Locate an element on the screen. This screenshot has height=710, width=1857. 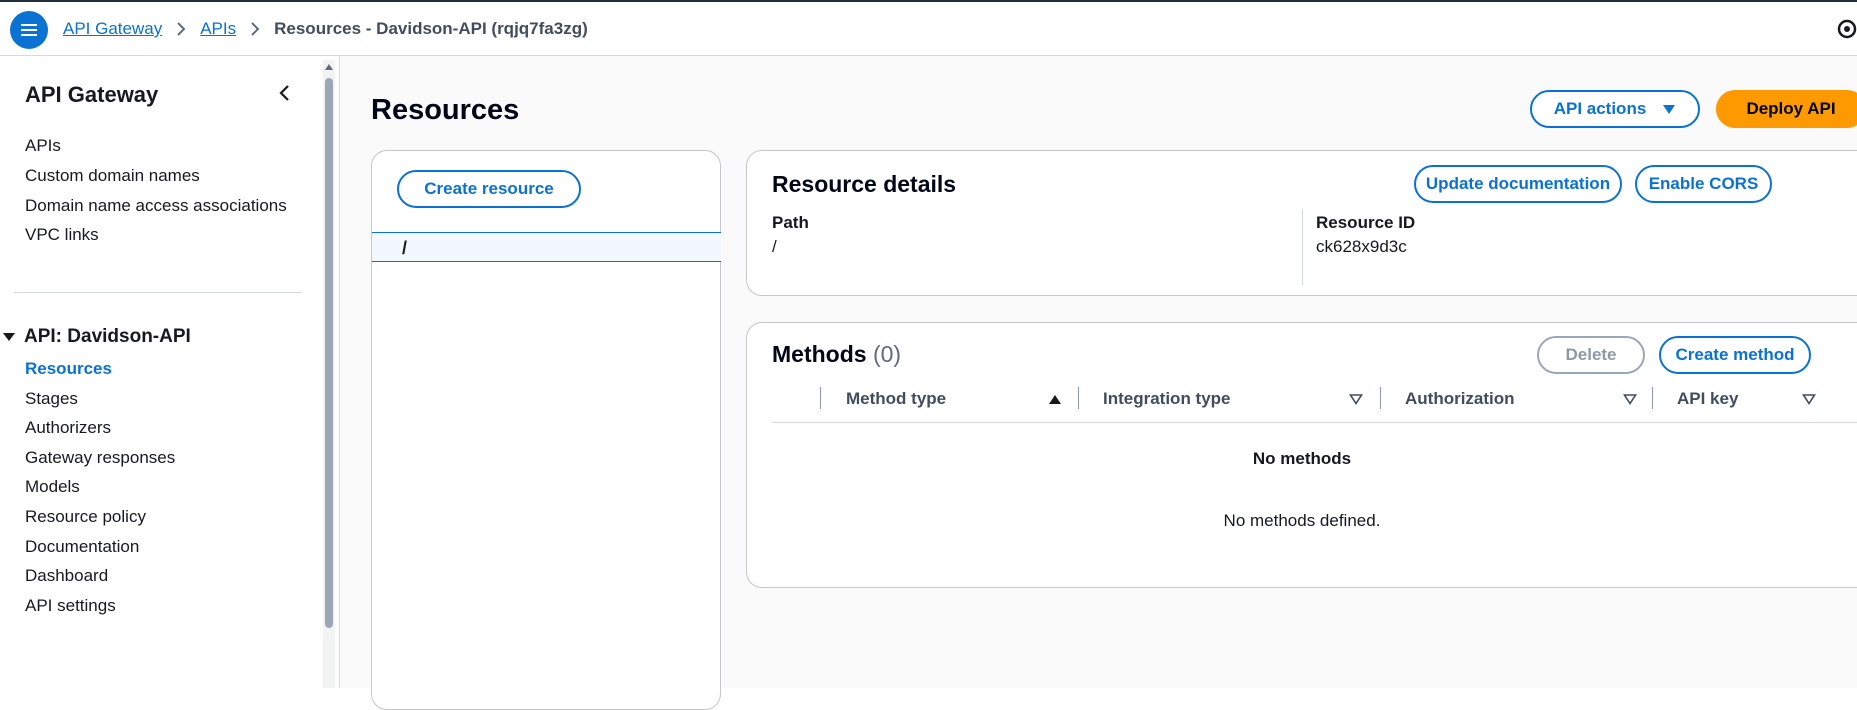
sidebar-item-resources: Resources is located at coordinates (68, 369).